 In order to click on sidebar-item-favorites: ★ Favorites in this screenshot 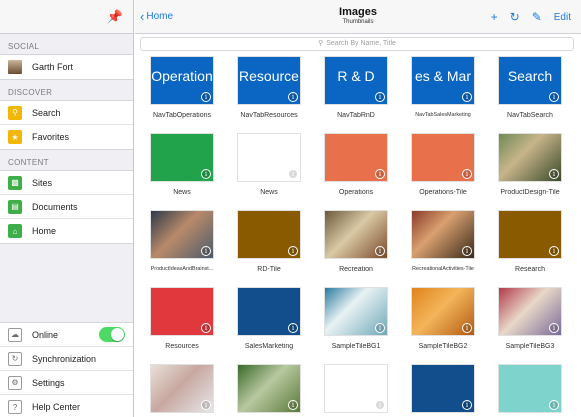, I will do `click(66, 137)`.